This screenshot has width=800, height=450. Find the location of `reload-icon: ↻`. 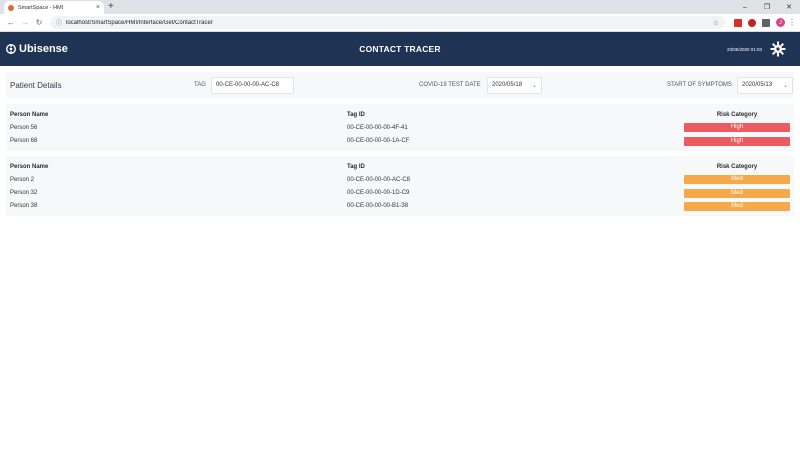

reload-icon: ↻ is located at coordinates (39, 22).